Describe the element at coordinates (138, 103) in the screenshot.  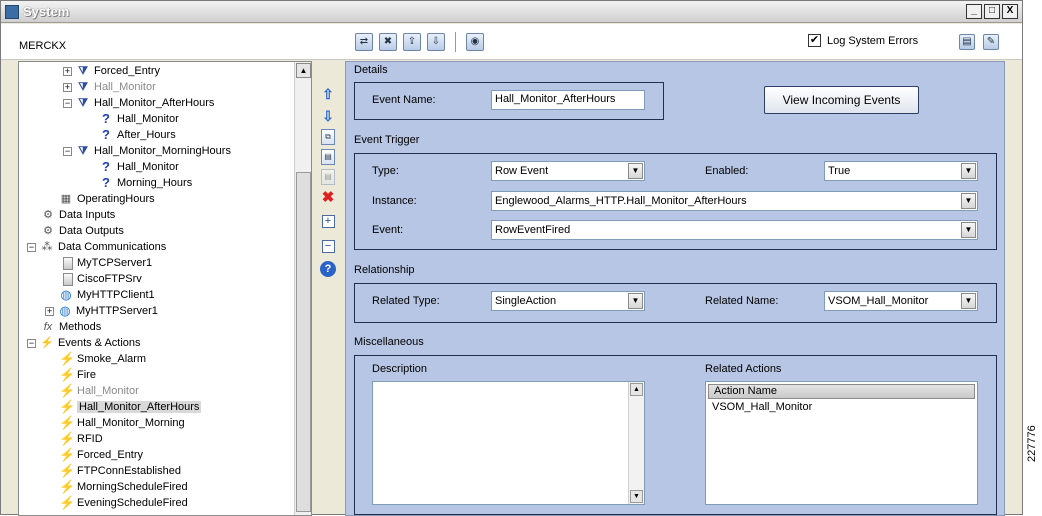
I see `tree-item: − ⧩ Hall_Monitor_AfterHours` at that location.